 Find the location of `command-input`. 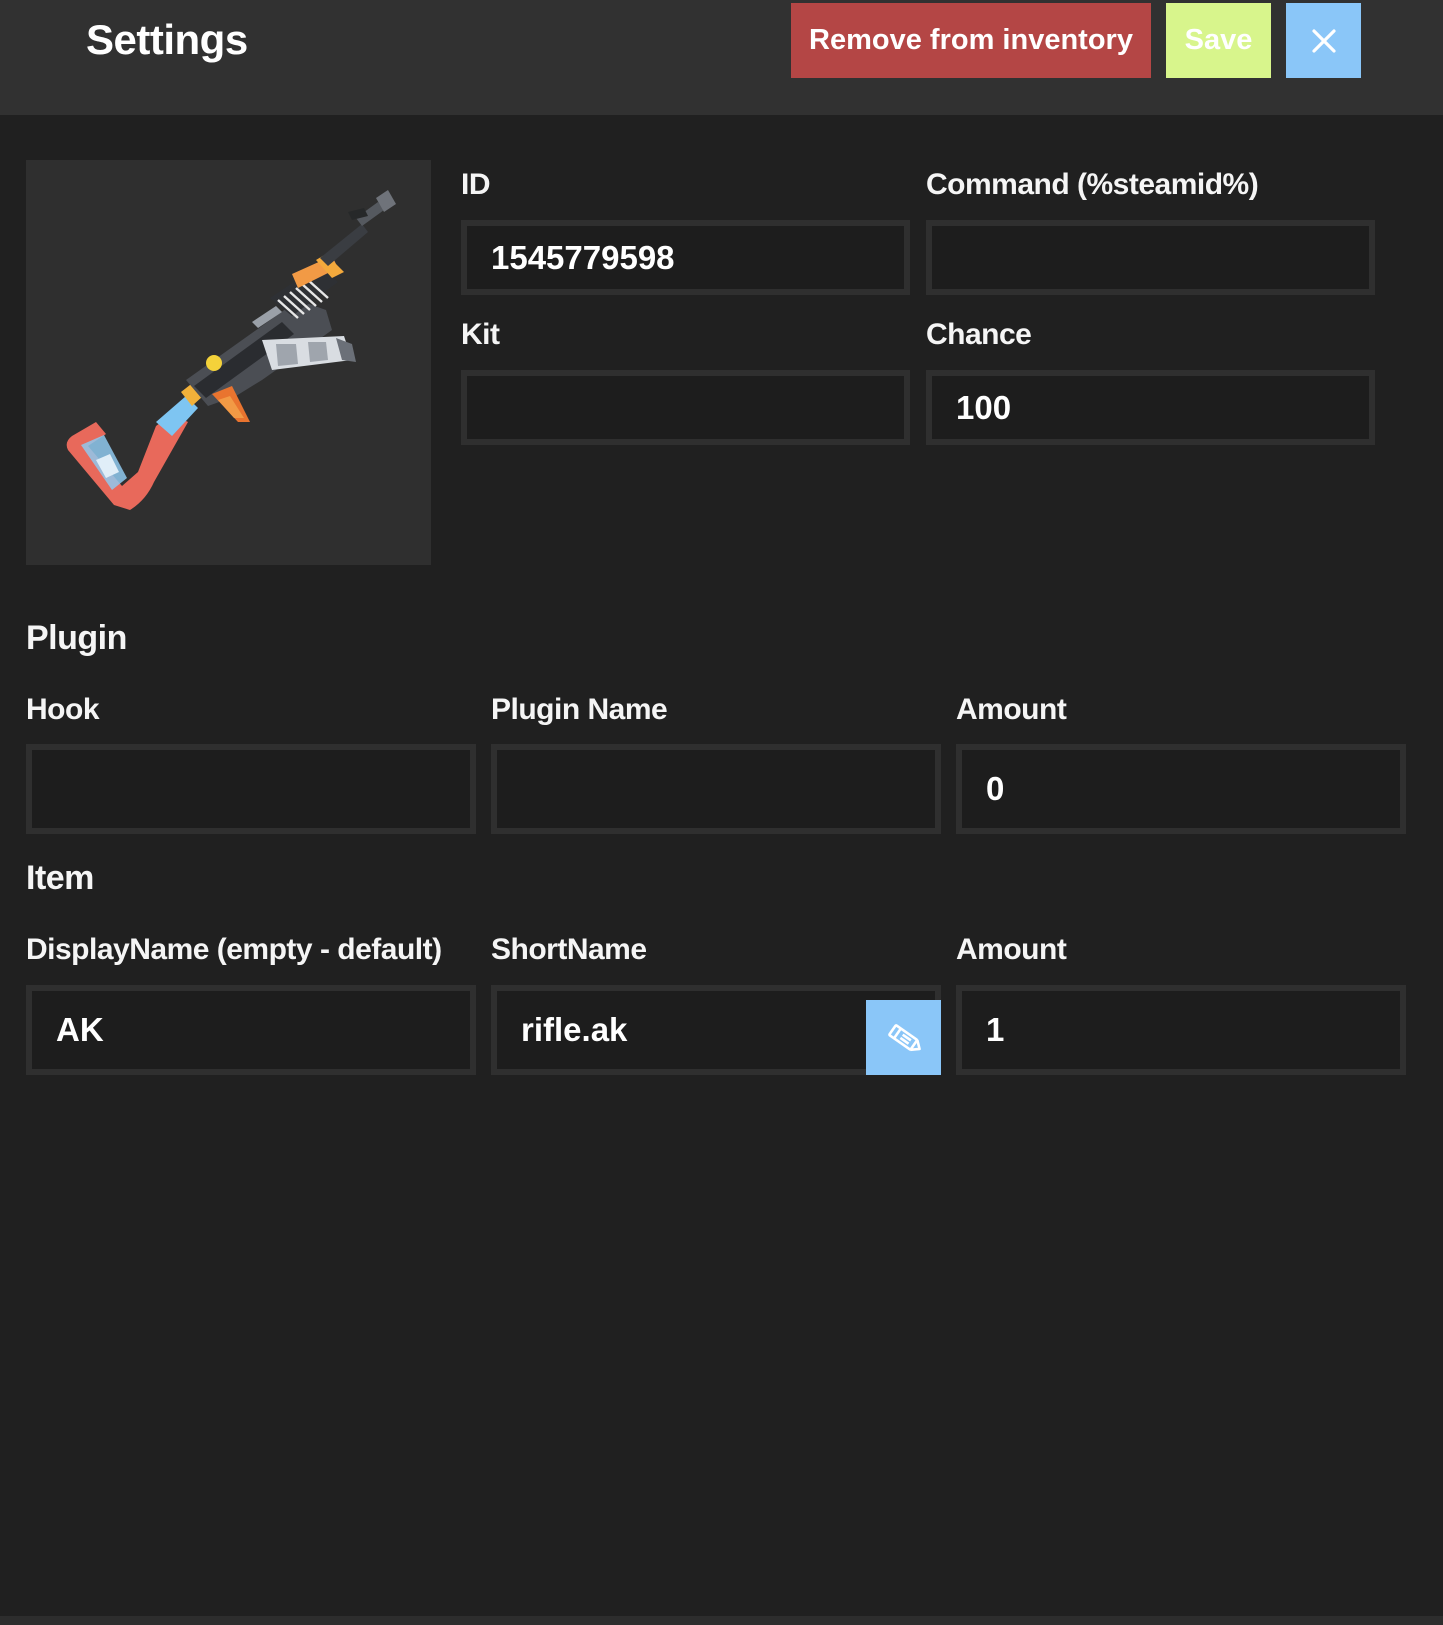

command-input is located at coordinates (1150, 257).